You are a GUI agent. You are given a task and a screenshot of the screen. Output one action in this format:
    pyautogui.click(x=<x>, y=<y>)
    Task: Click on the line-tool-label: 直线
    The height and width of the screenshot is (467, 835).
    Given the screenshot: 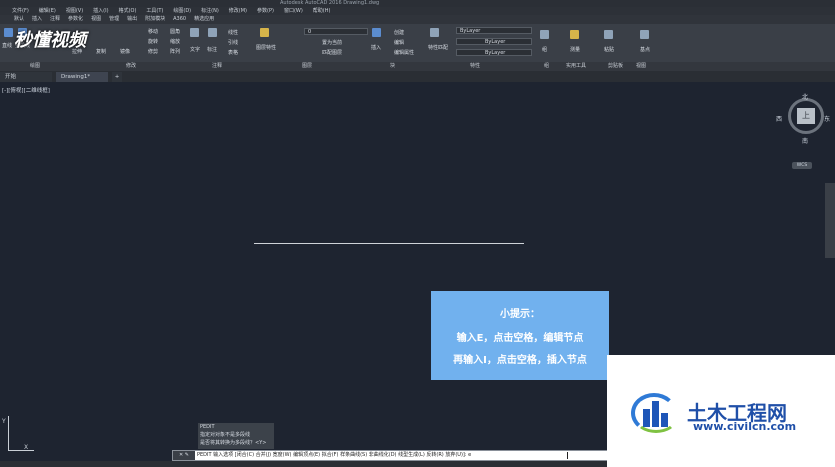 What is the action you would take?
    pyautogui.click(x=7, y=45)
    